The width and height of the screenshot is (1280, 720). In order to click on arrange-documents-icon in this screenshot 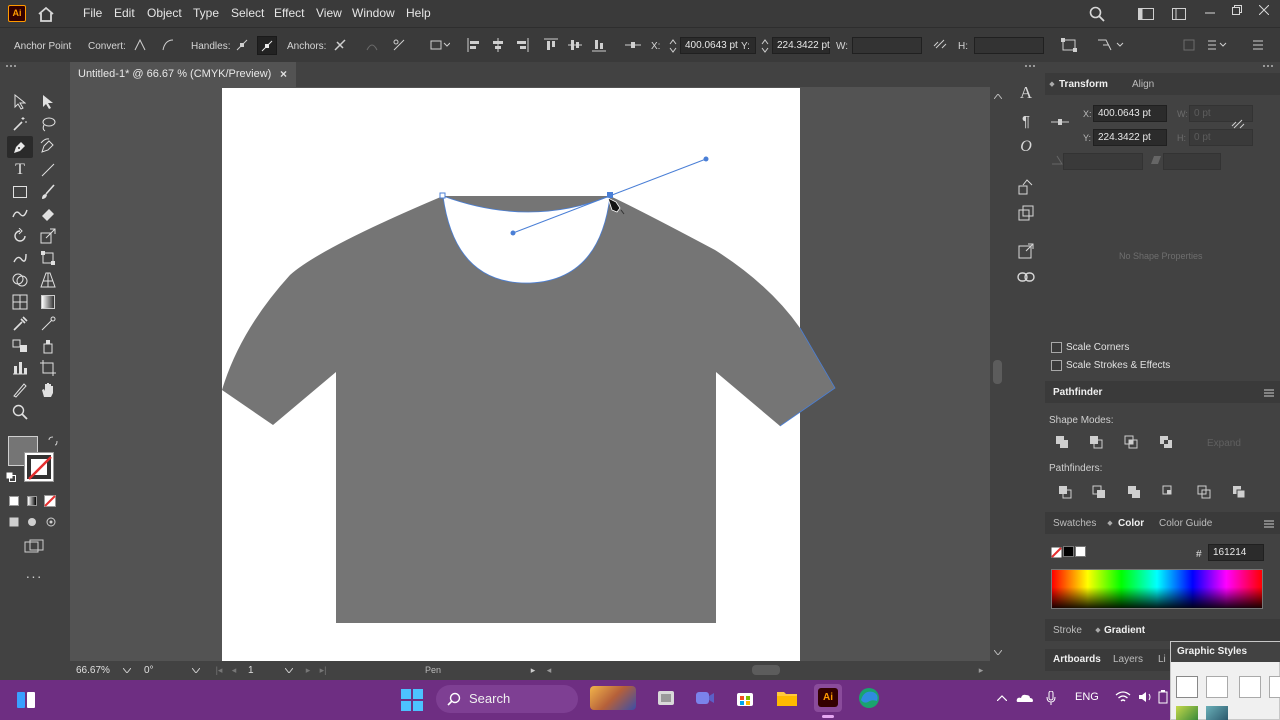, I will do `click(1179, 14)`.